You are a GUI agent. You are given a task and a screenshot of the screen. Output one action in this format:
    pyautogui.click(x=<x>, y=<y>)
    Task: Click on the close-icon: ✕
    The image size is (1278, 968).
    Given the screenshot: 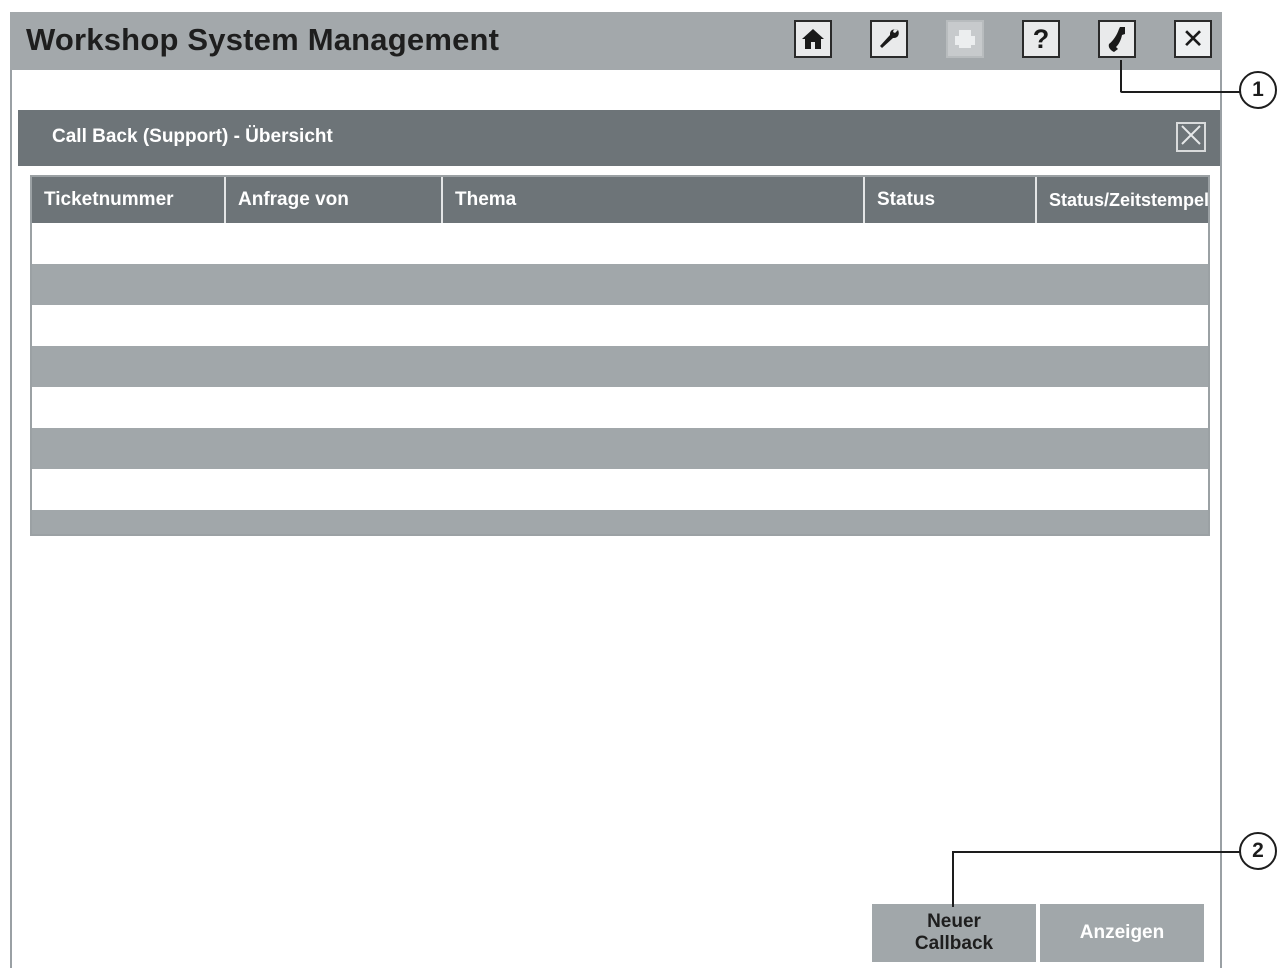 What is the action you would take?
    pyautogui.click(x=1193, y=38)
    